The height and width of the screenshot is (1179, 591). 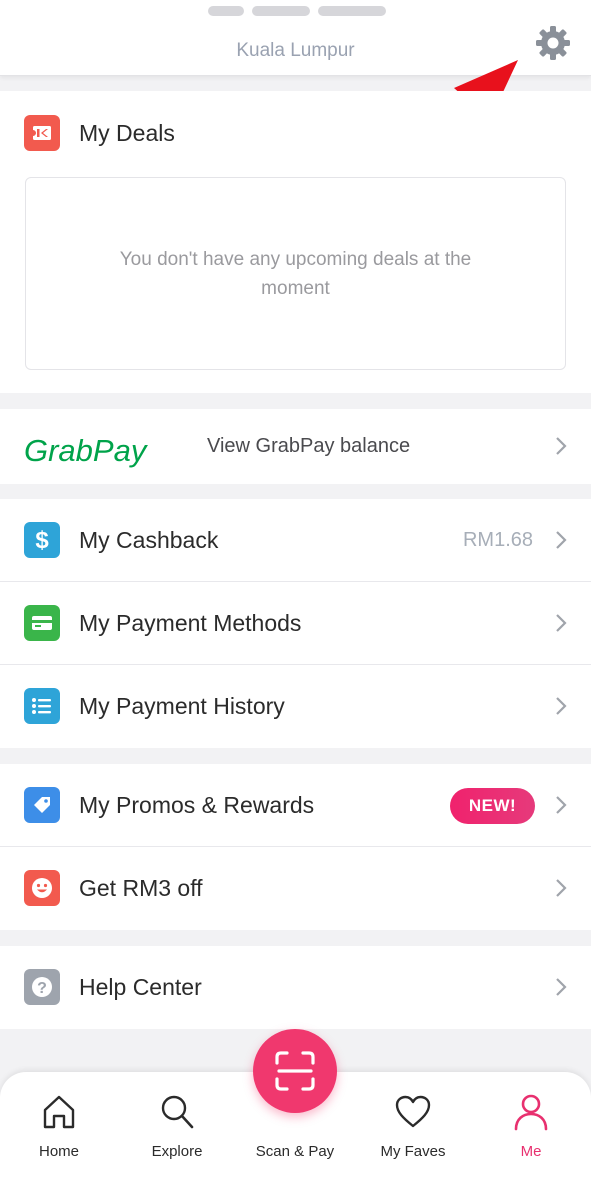 I want to click on nav-me: Me, so click(x=531, y=1125).